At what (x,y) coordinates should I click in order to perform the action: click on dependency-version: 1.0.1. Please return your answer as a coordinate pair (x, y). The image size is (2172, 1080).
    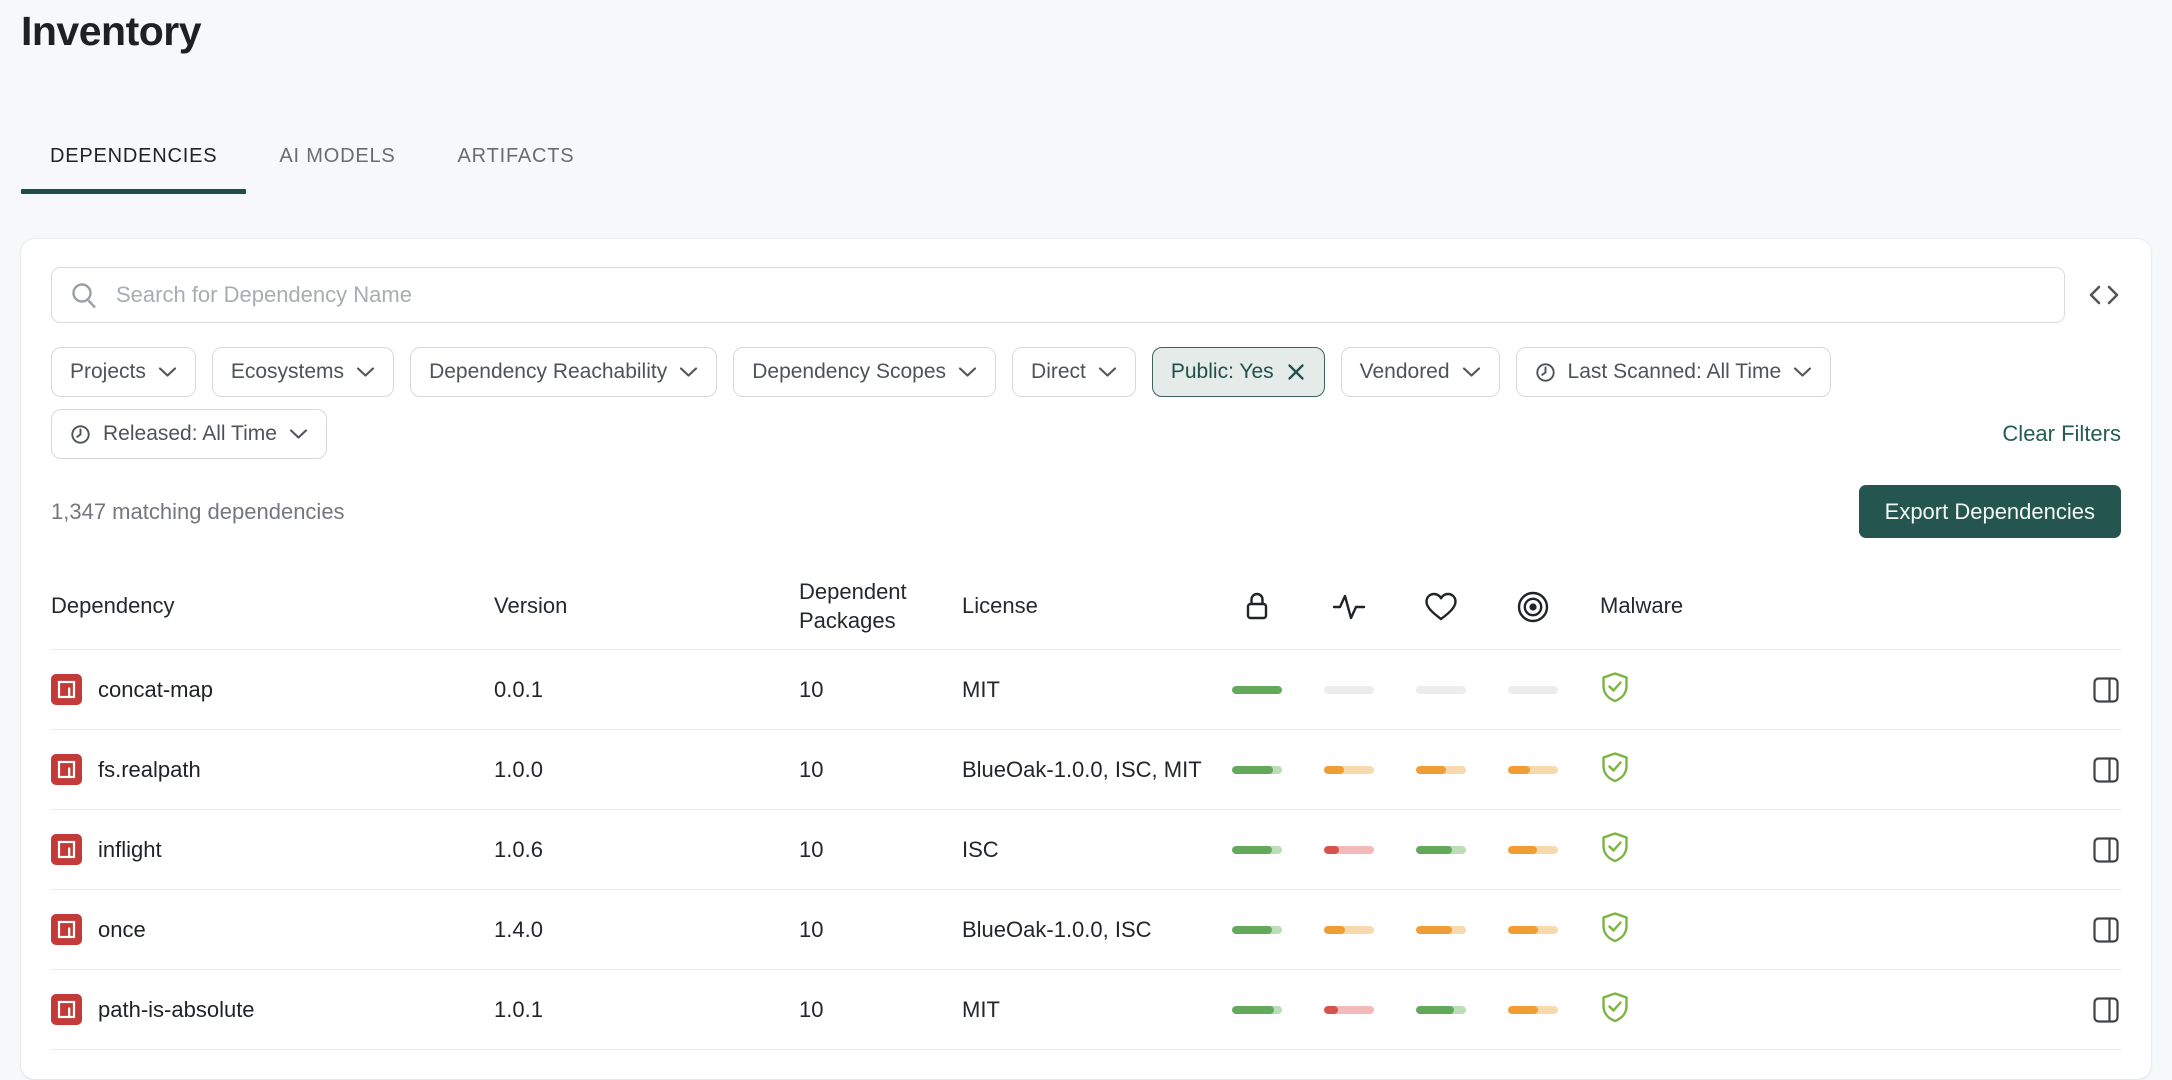
    Looking at the image, I should click on (518, 1009).